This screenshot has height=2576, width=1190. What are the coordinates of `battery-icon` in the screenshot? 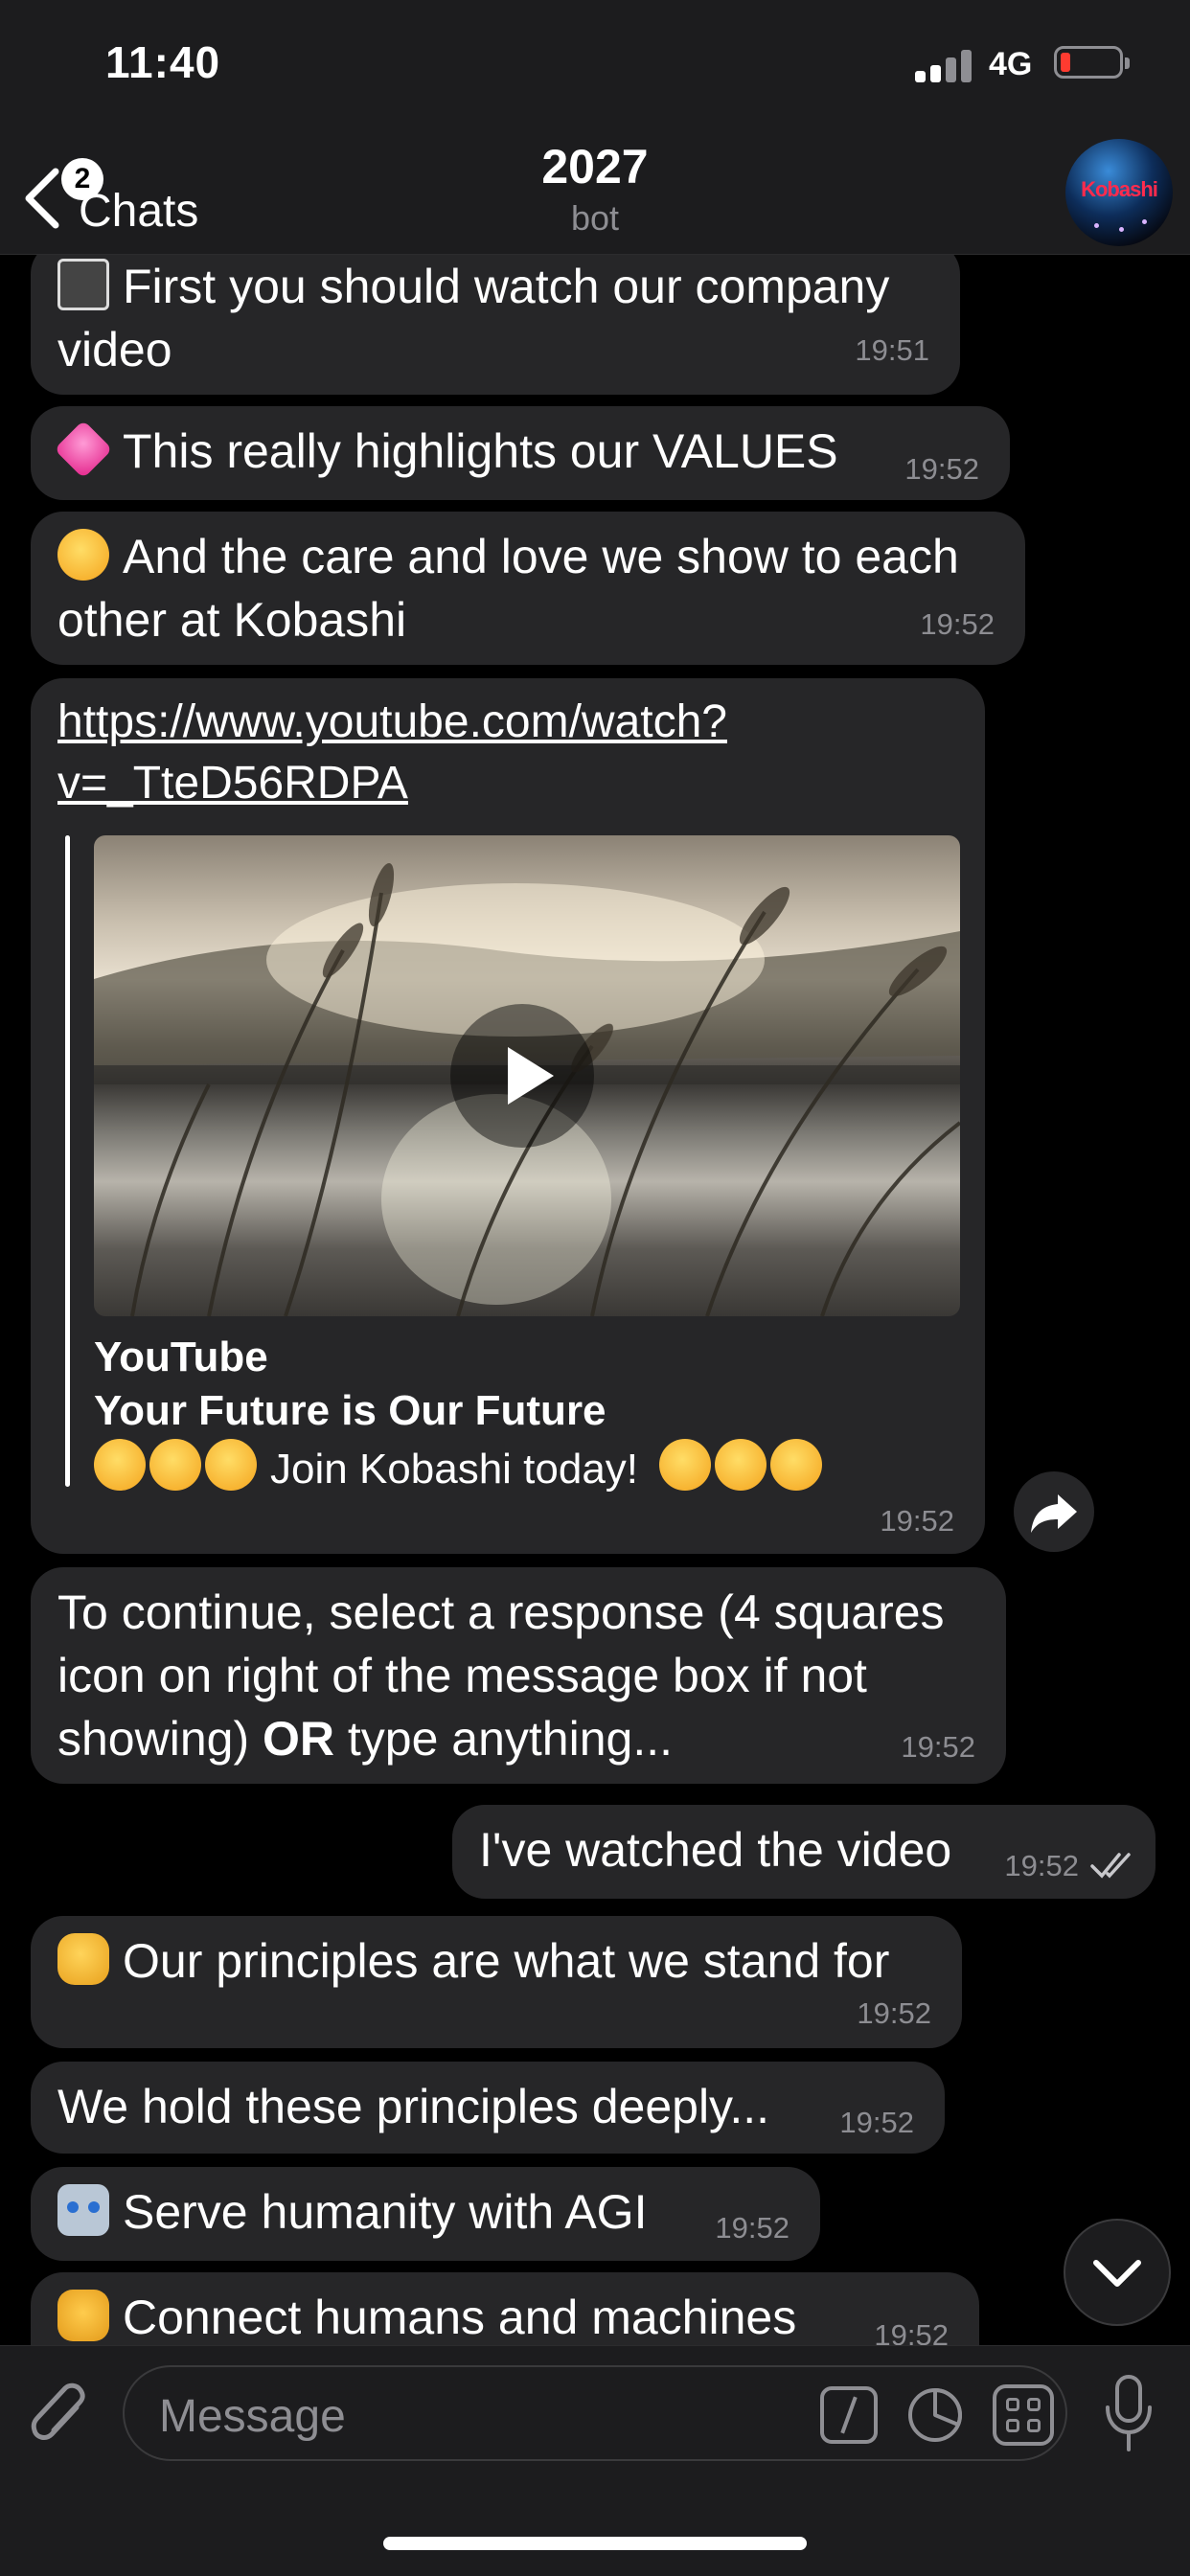 It's located at (1092, 62).